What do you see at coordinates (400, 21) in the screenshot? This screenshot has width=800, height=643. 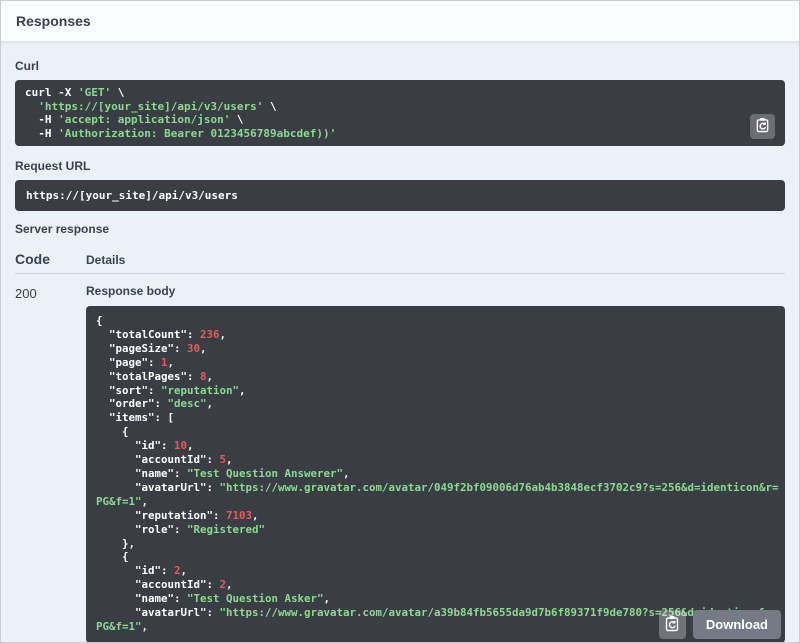 I see `responses-header: Responses` at bounding box center [400, 21].